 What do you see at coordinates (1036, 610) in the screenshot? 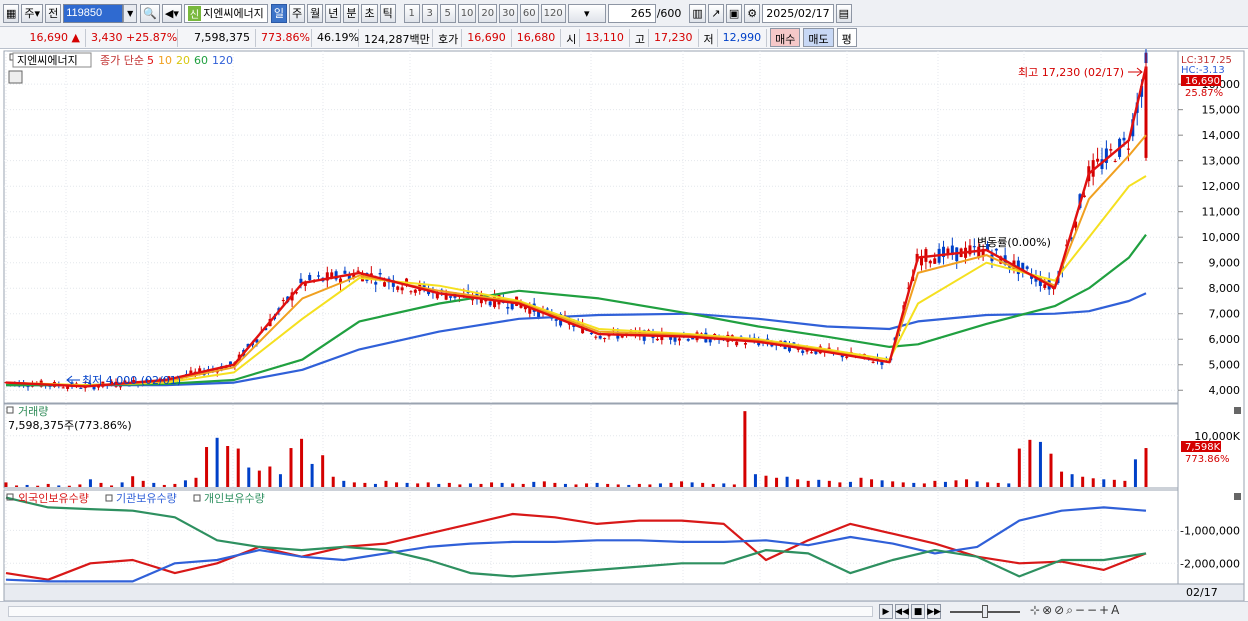
I see `crosshair-icon: ⊹` at bounding box center [1036, 610].